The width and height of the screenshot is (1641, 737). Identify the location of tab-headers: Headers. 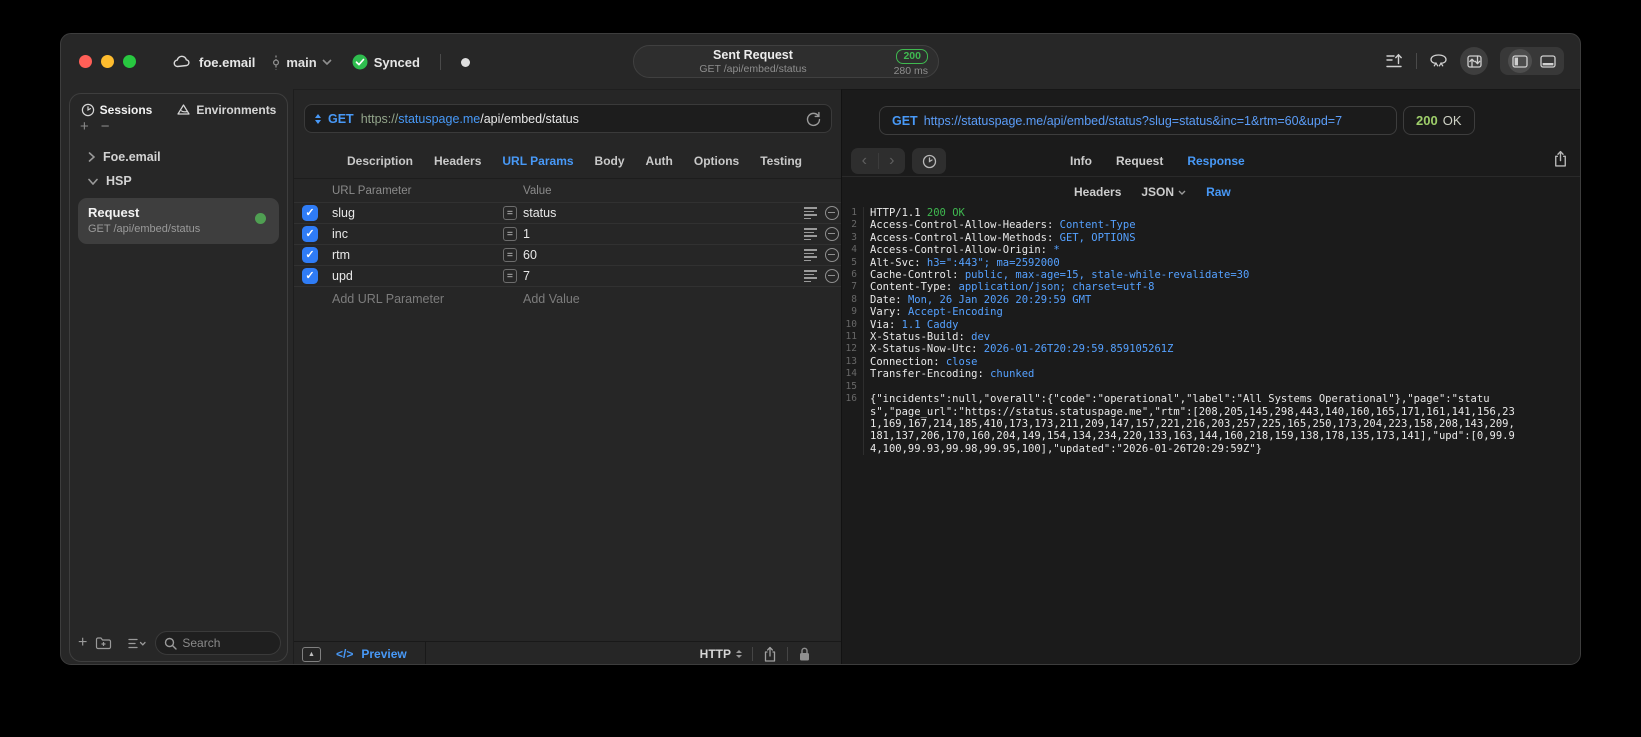
(457, 161).